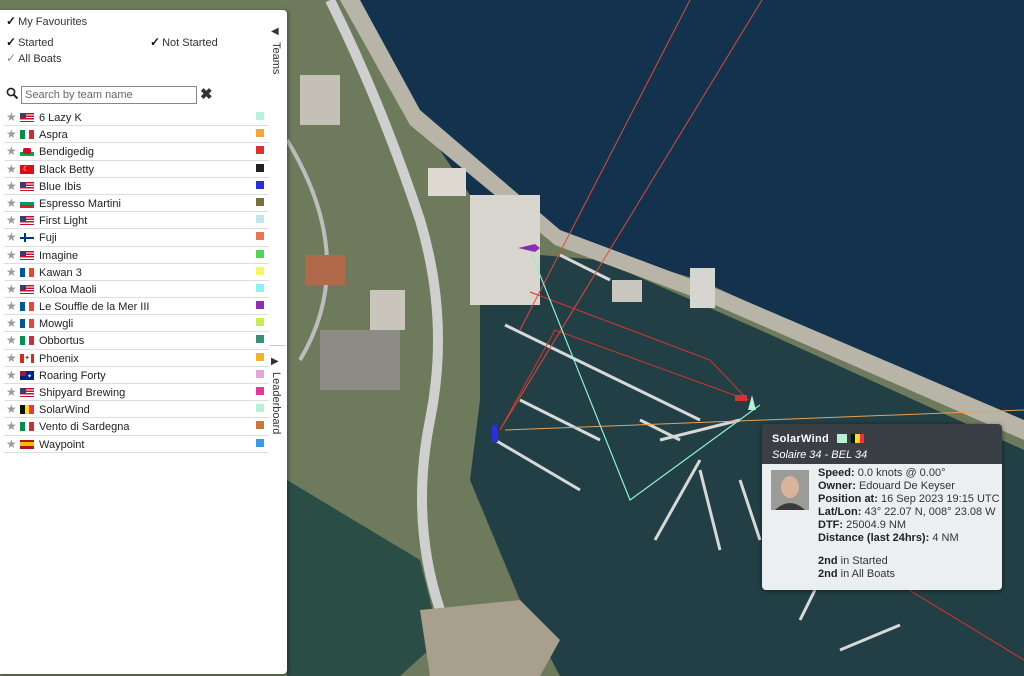  I want to click on team-name: Blue Ibis, so click(60, 186).